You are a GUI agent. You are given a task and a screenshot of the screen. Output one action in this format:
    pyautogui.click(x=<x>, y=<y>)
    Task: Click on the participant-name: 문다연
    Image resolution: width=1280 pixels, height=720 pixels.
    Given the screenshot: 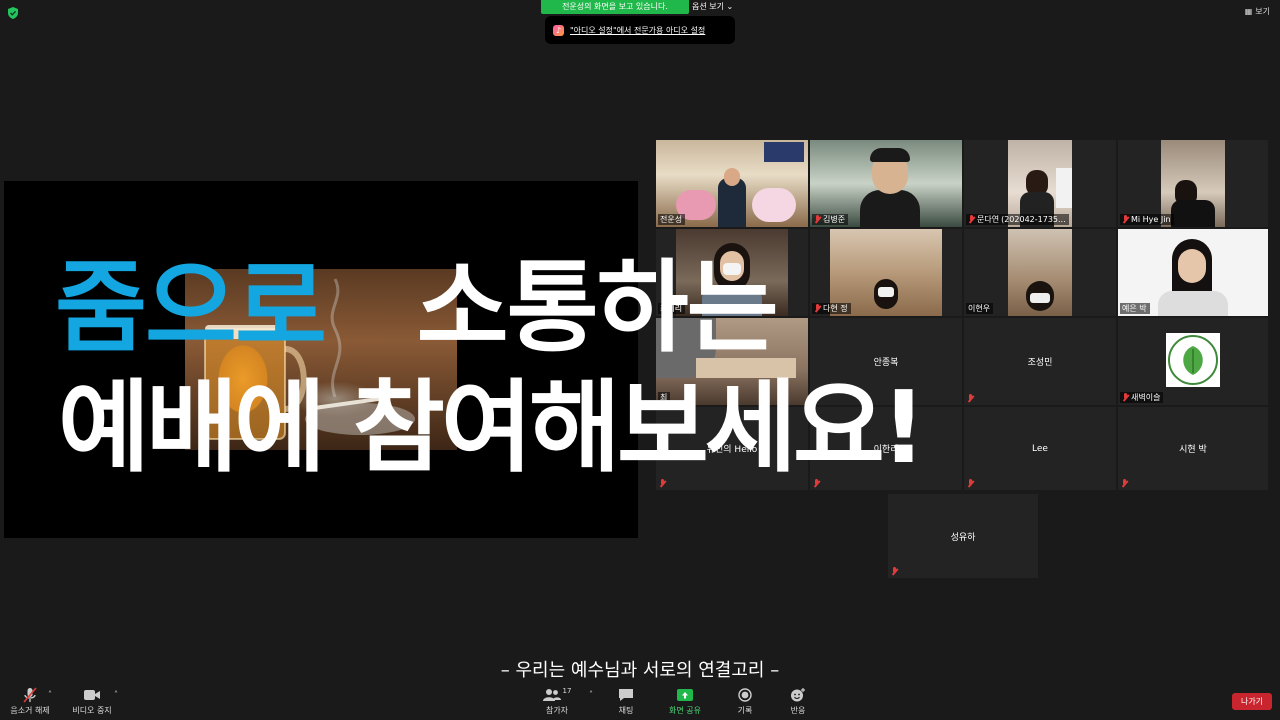 What is the action you would take?
    pyautogui.click(x=988, y=219)
    